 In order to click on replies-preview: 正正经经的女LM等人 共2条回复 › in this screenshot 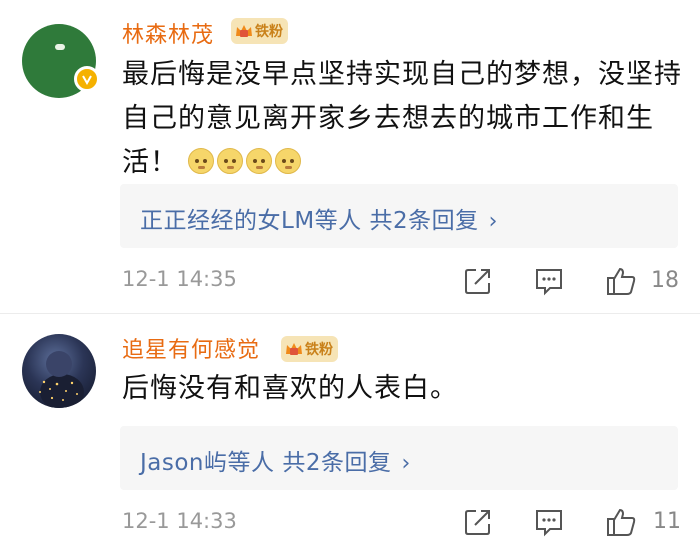, I will do `click(399, 216)`.